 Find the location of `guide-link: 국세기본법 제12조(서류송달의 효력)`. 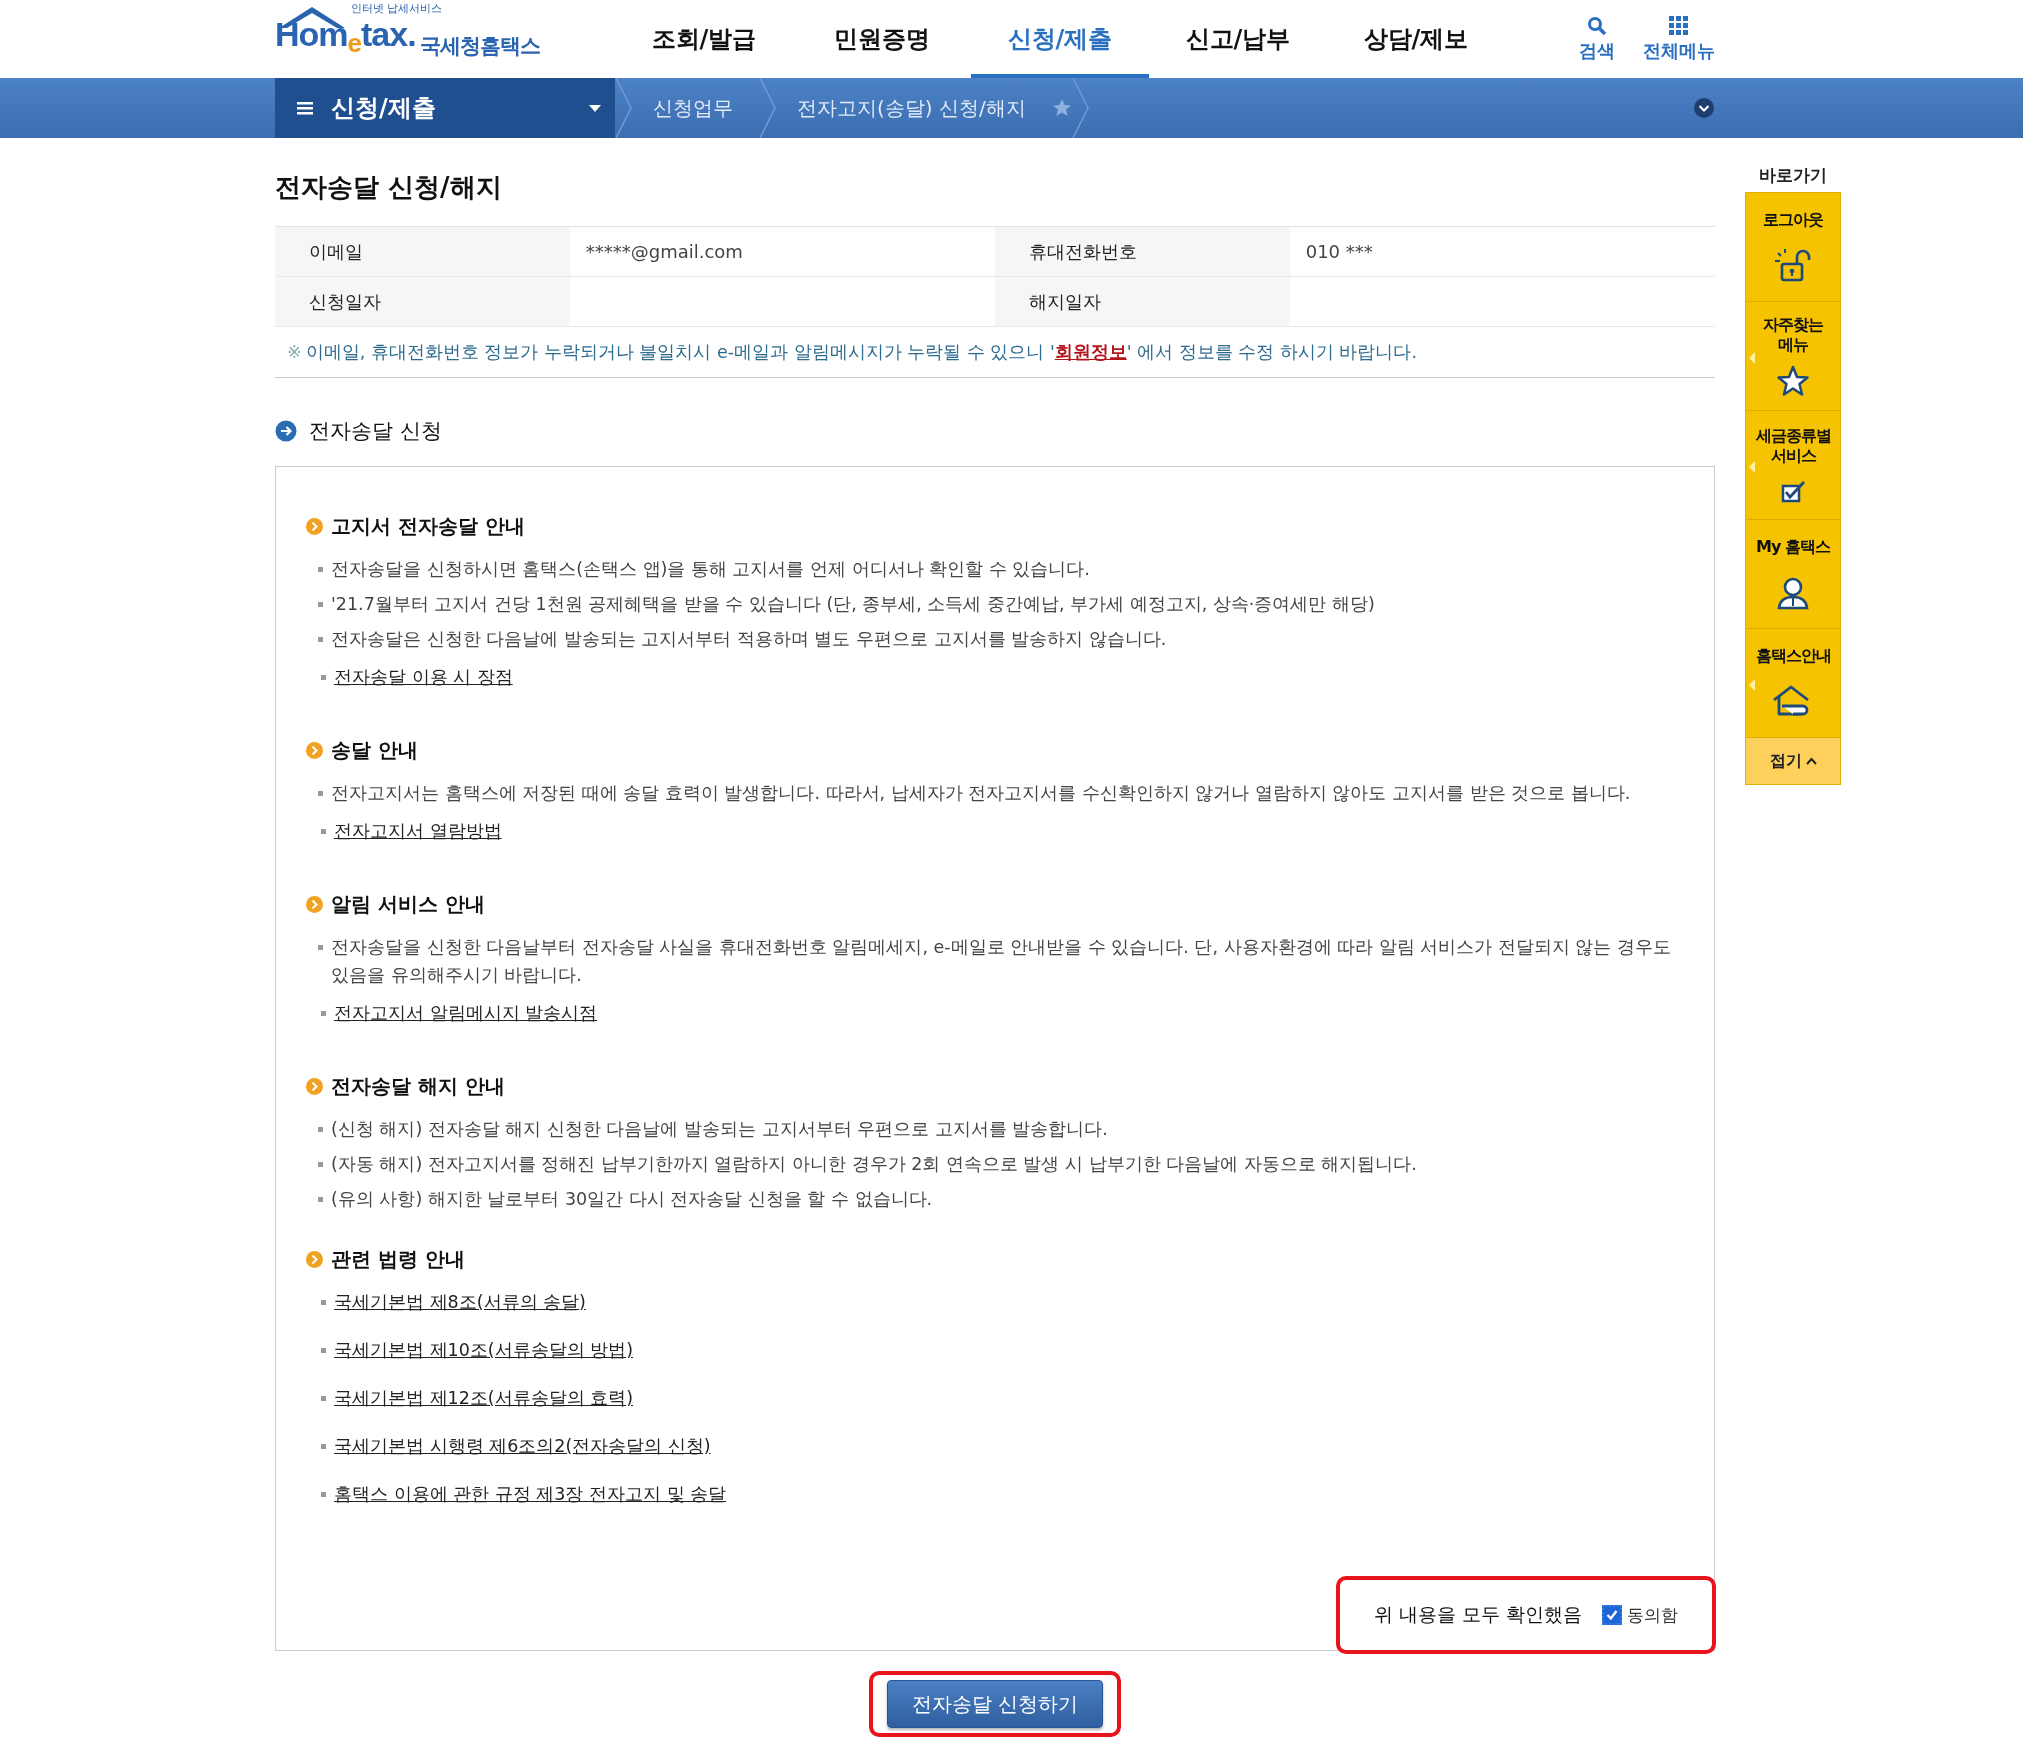

guide-link: 국세기본법 제12조(서류송달의 효력) is located at coordinates (484, 1398).